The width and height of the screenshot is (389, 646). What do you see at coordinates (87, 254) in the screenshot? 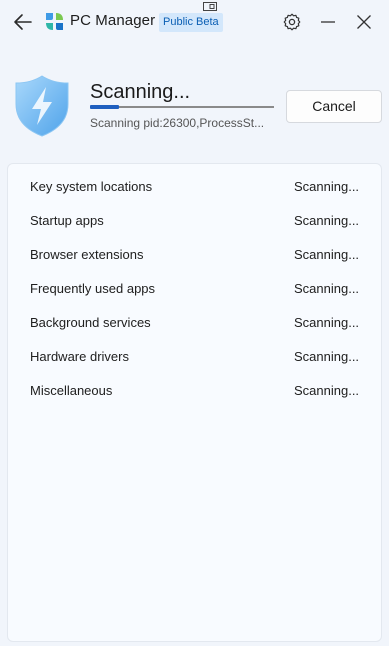
I see `scan-item-label: Browser extensions` at bounding box center [87, 254].